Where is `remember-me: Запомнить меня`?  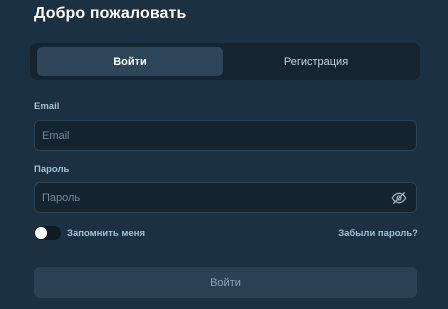 remember-me: Запомнить меня is located at coordinates (89, 233).